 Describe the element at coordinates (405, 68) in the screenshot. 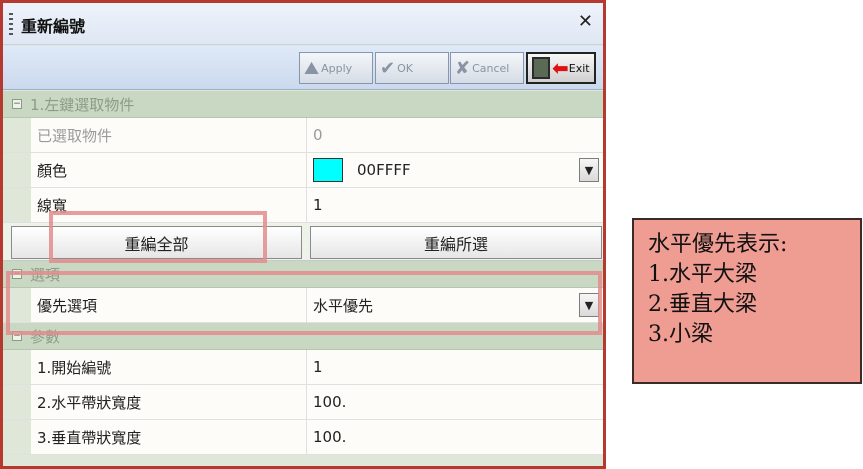

I see `ok-label: OK` at that location.